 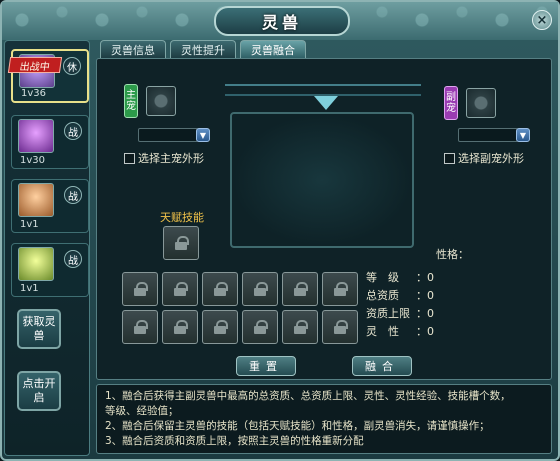 What do you see at coordinates (131, 101) in the screenshot?
I see `main-pet-tag: 主宠` at bounding box center [131, 101].